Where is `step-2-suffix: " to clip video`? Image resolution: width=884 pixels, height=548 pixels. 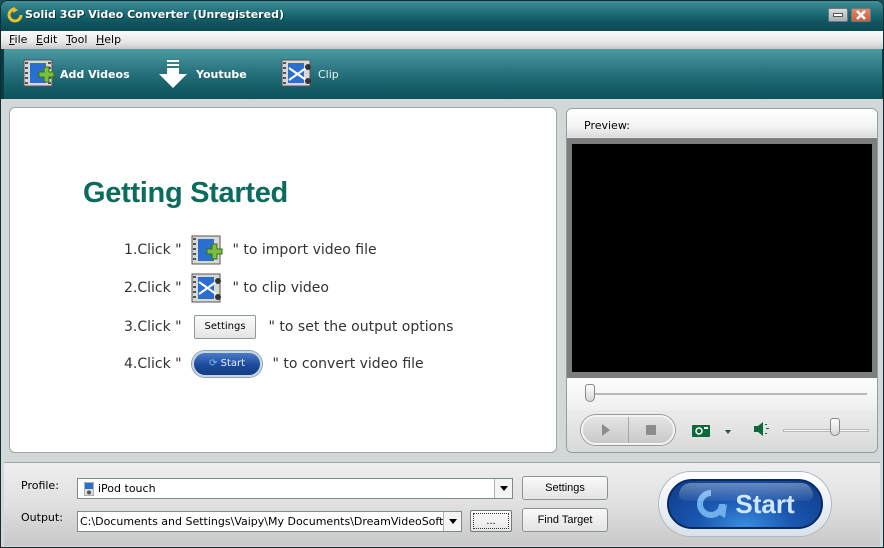
step-2-suffix: " to clip video is located at coordinates (278, 288).